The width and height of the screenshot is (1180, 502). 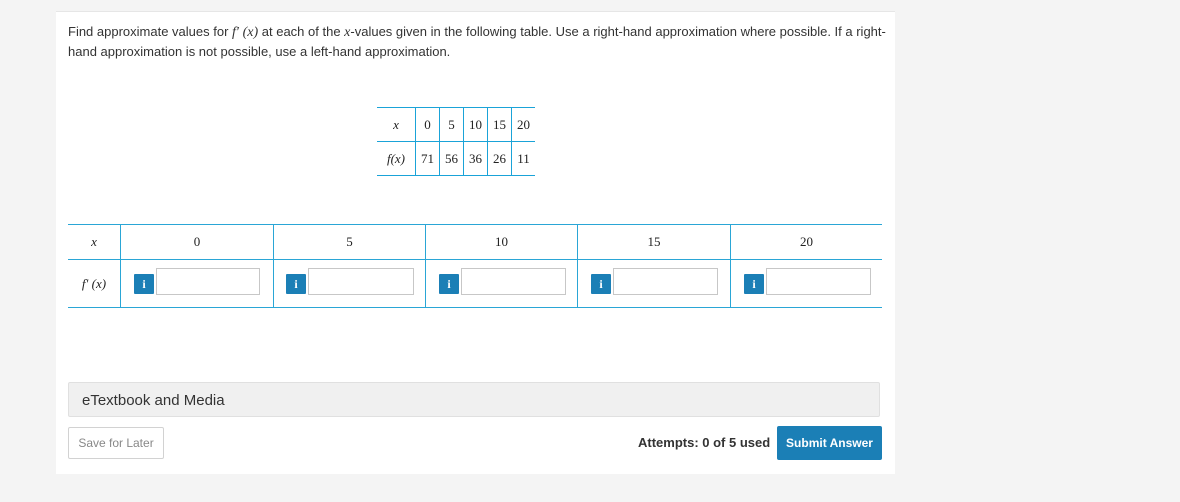 I want to click on grid-x-label: x, so click(x=94, y=241).